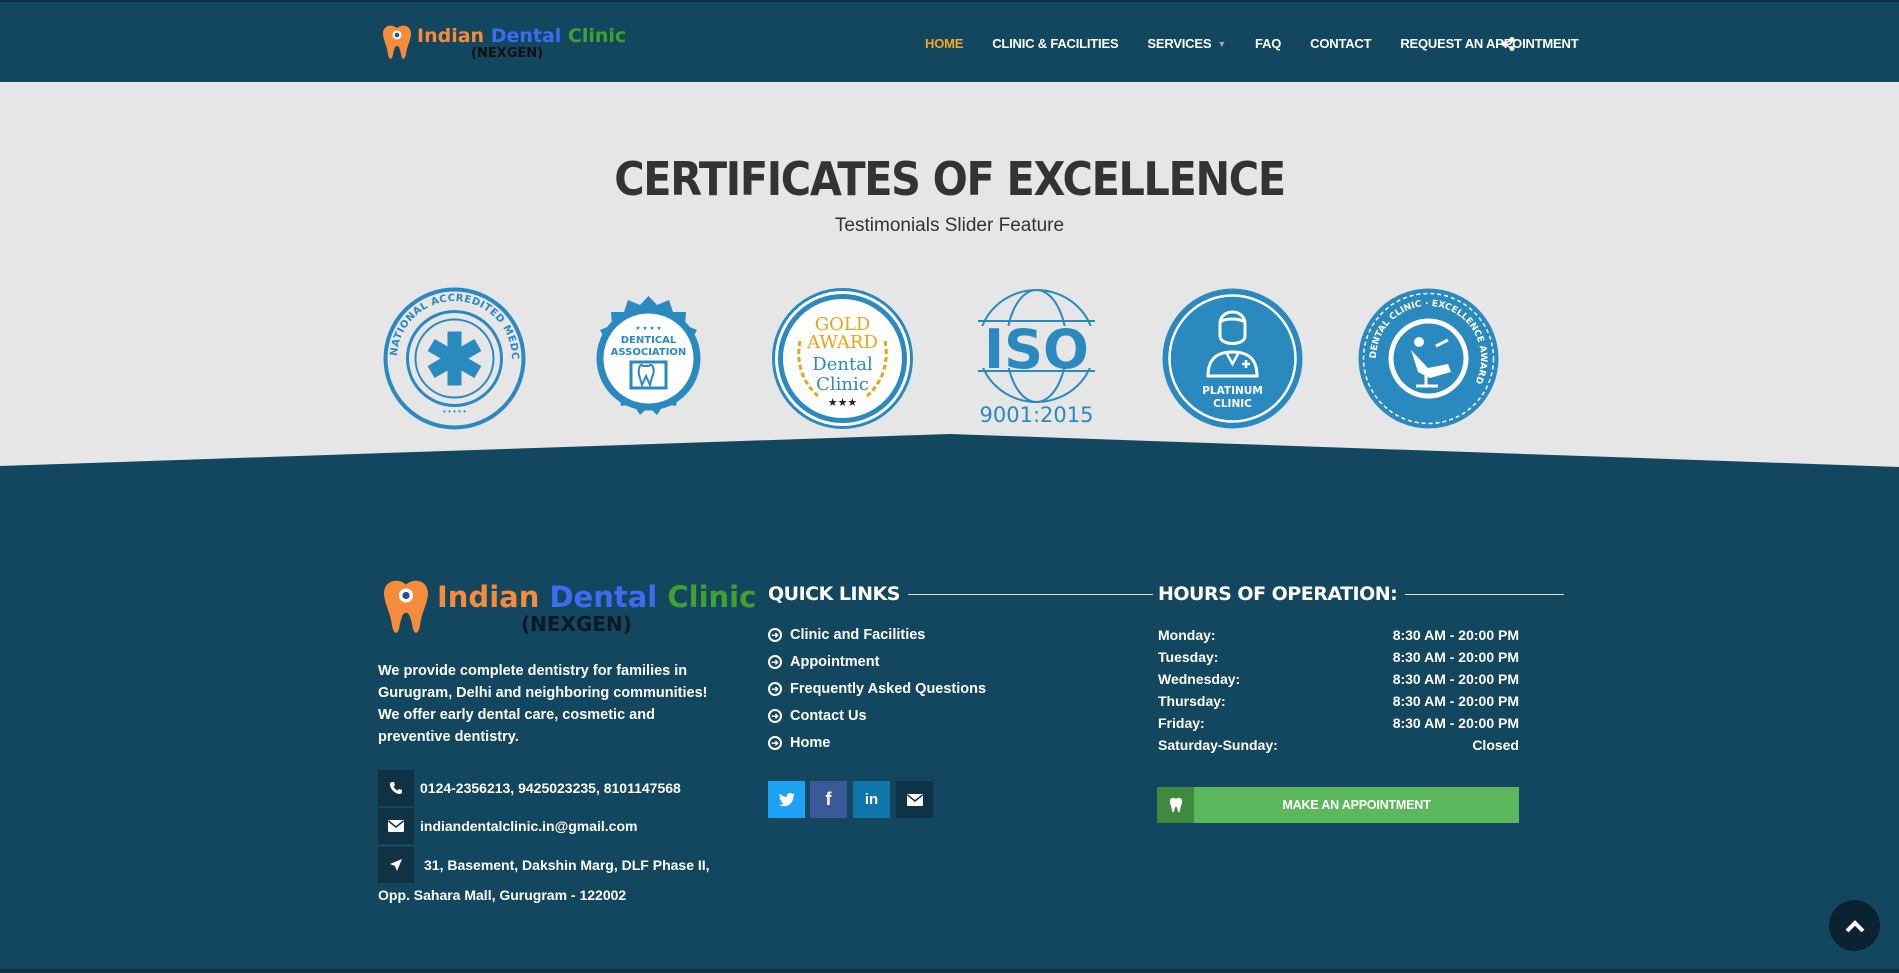  Describe the element at coordinates (834, 594) in the screenshot. I see `quick-links-title: QUICK LINKS` at that location.